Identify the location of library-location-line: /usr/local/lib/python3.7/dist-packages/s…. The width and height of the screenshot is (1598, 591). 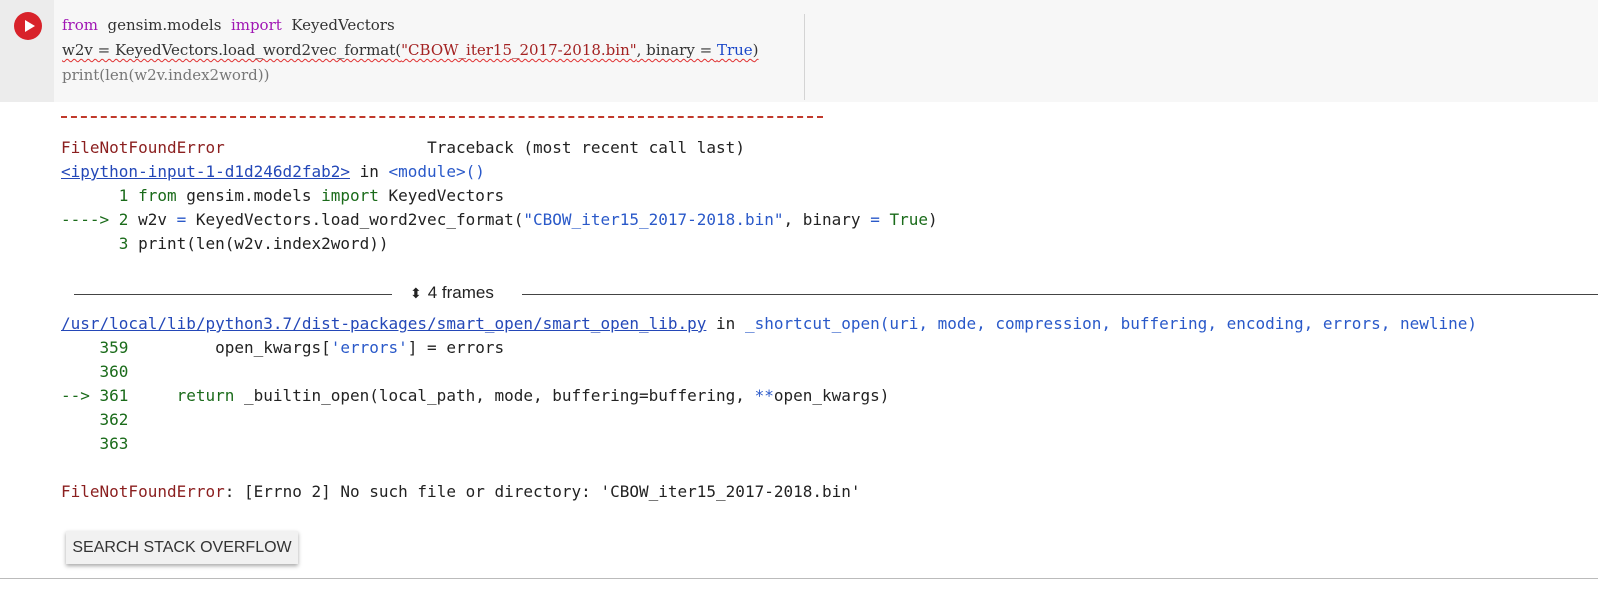
(769, 323).